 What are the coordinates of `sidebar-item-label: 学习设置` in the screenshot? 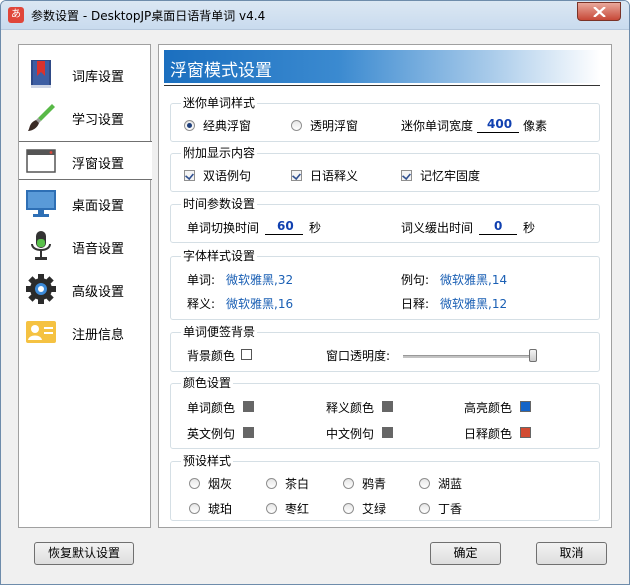 It's located at (98, 120).